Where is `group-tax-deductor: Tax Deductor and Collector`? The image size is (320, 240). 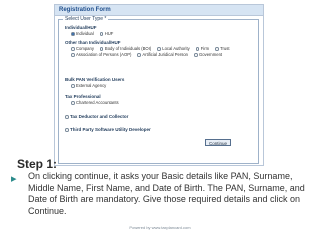 group-tax-deductor: Tax Deductor and Collector is located at coordinates (96, 117).